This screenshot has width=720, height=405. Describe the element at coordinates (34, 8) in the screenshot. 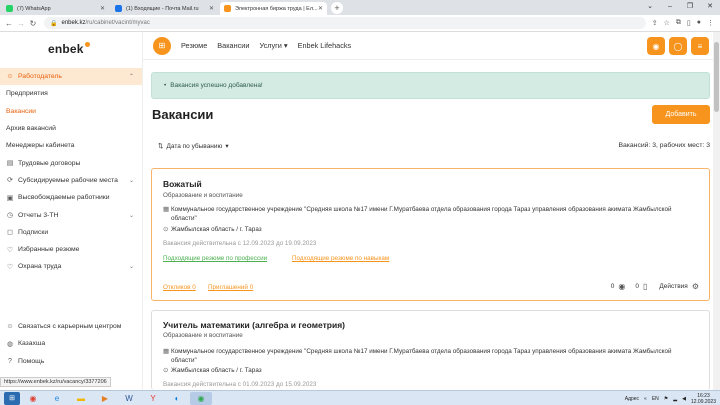

I see `tab-title: (7) WhatsApp` at that location.